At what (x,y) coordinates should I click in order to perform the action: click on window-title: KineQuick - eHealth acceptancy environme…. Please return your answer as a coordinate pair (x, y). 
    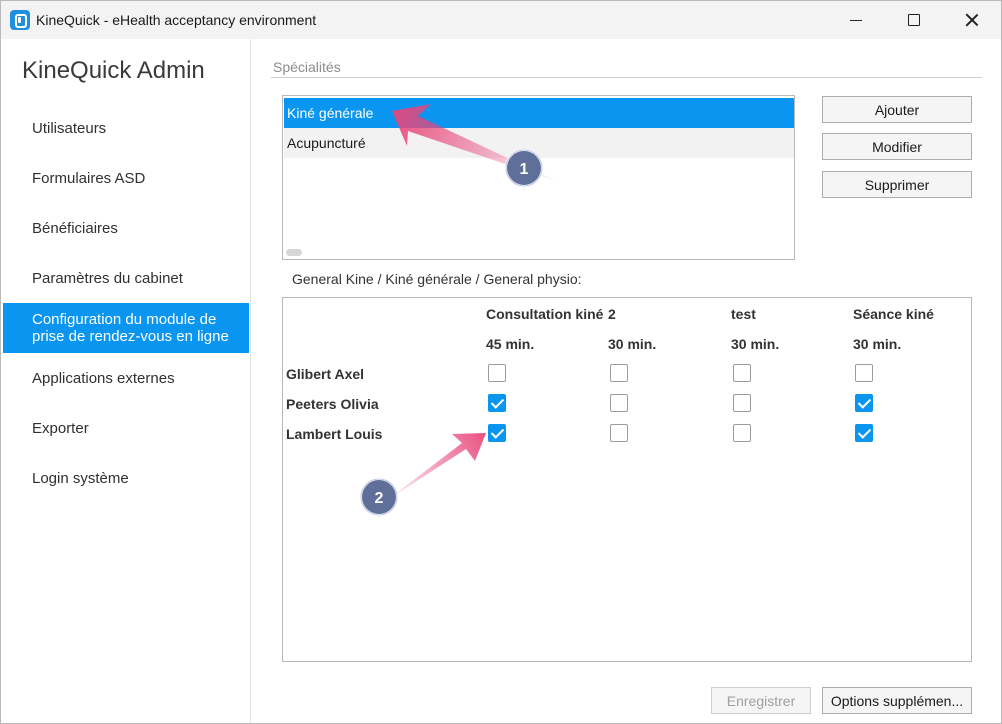
    Looking at the image, I should click on (176, 20).